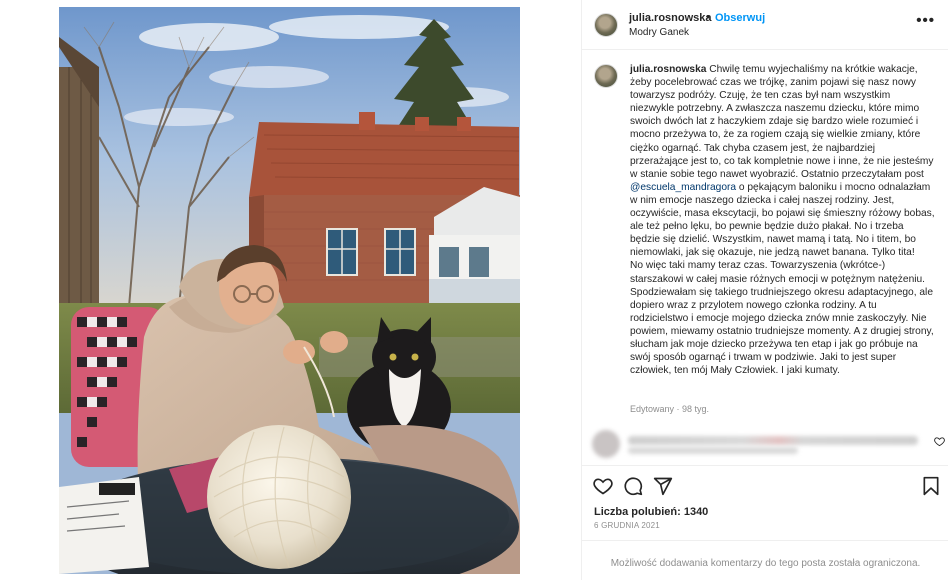 The width and height of the screenshot is (948, 580). Describe the element at coordinates (606, 25) in the screenshot. I see `avatar` at that location.